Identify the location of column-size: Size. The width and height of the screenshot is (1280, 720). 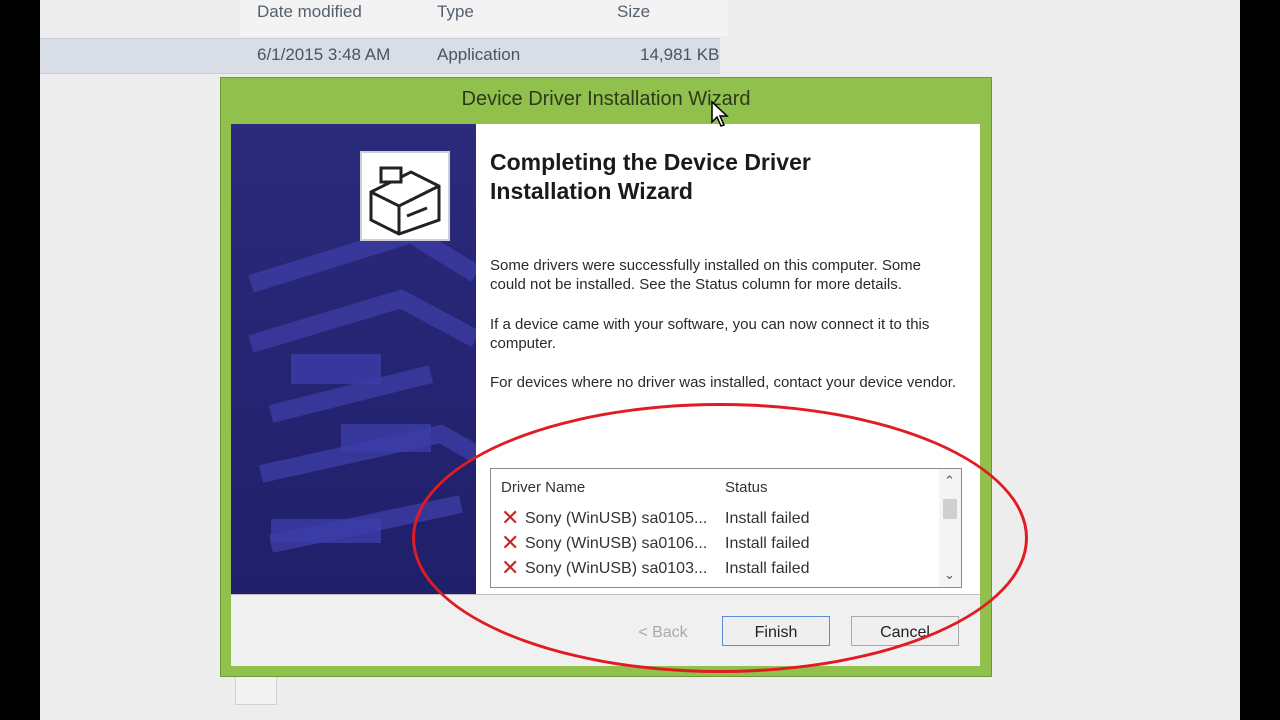
(633, 12).